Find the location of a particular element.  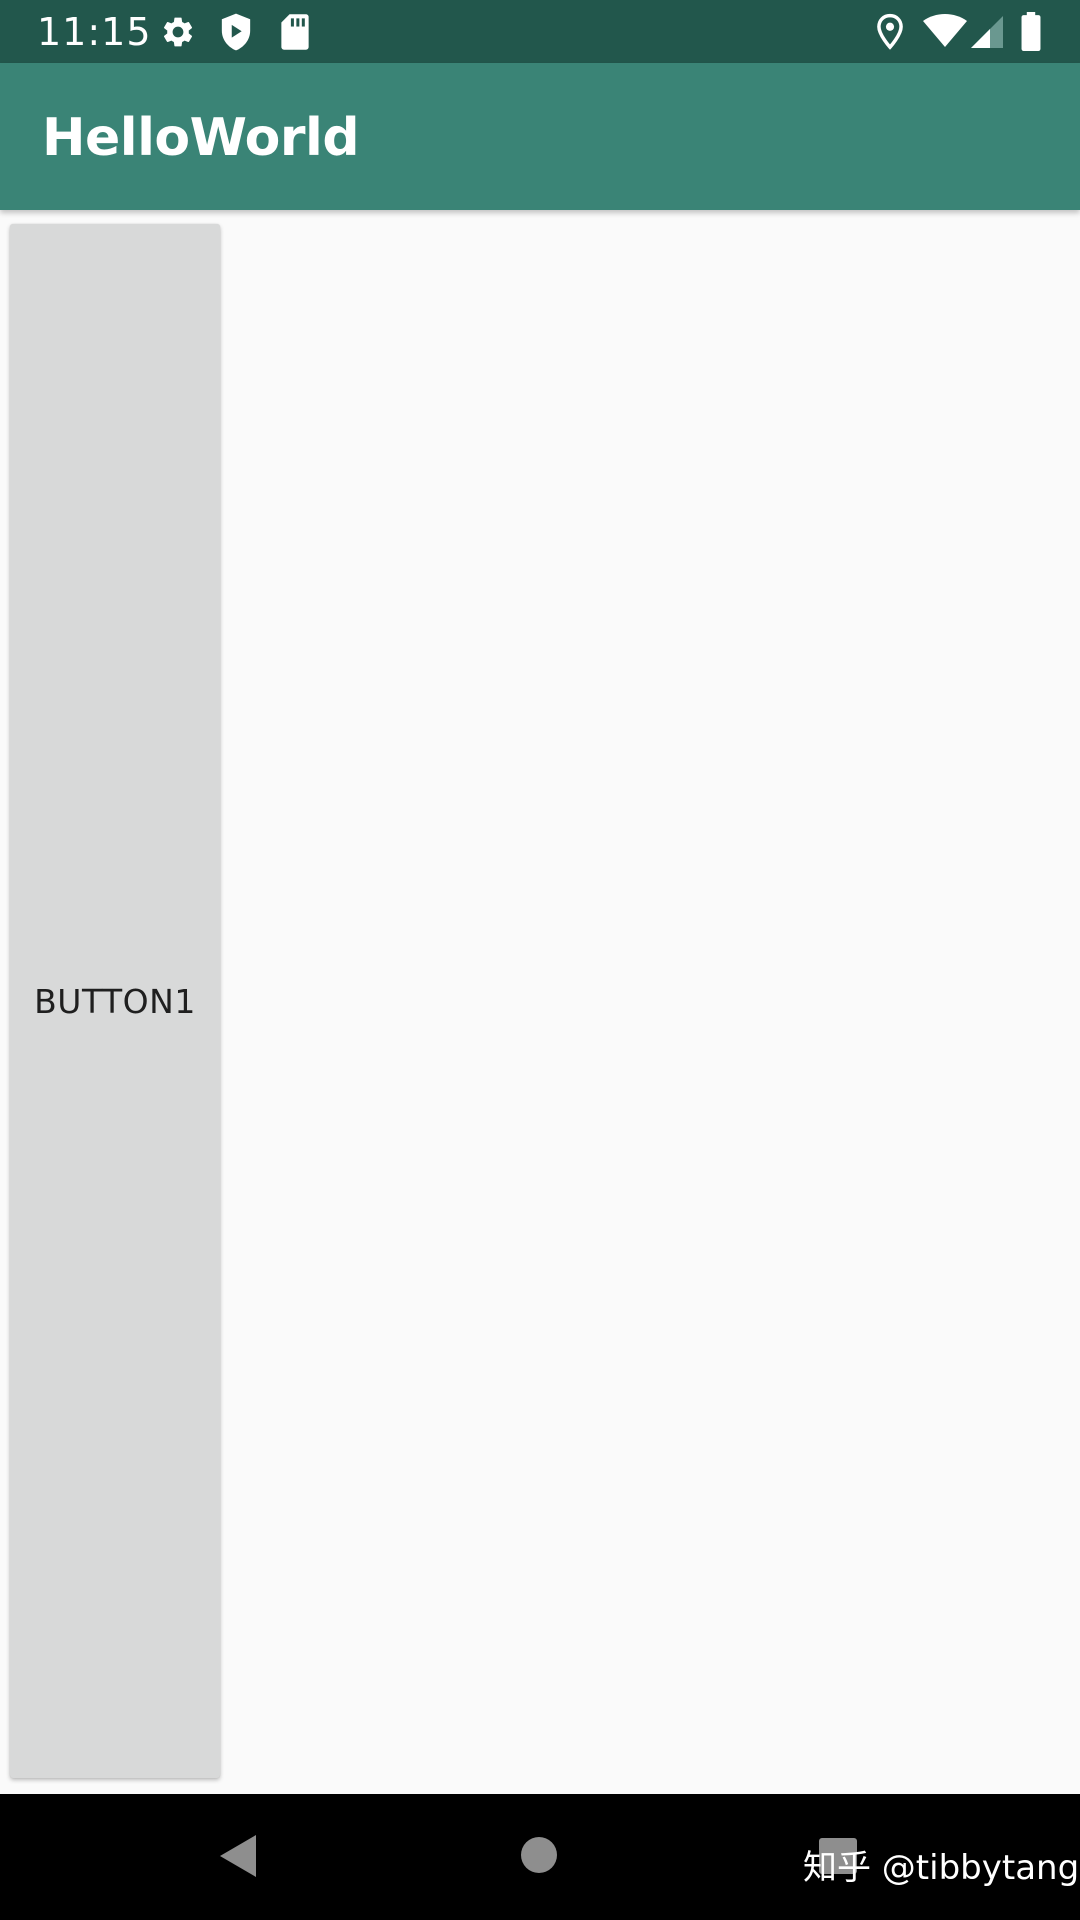

home-icon is located at coordinates (539, 1855).